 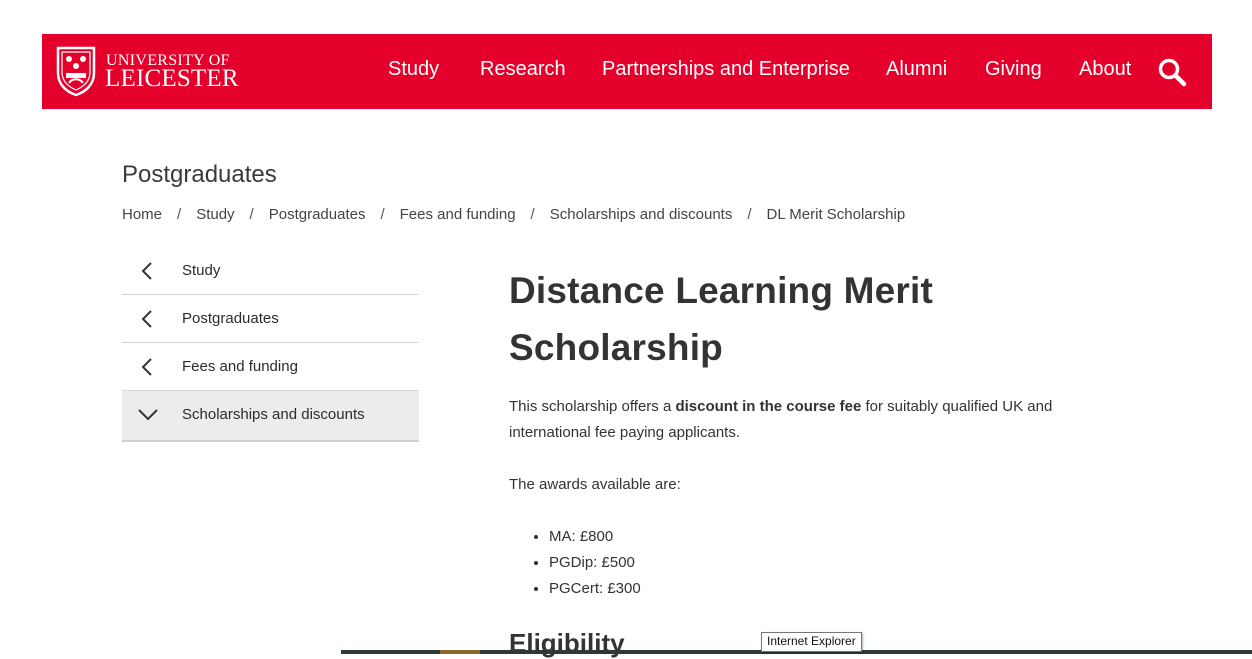 I want to click on nav-alumni: Alumni, so click(x=916, y=69).